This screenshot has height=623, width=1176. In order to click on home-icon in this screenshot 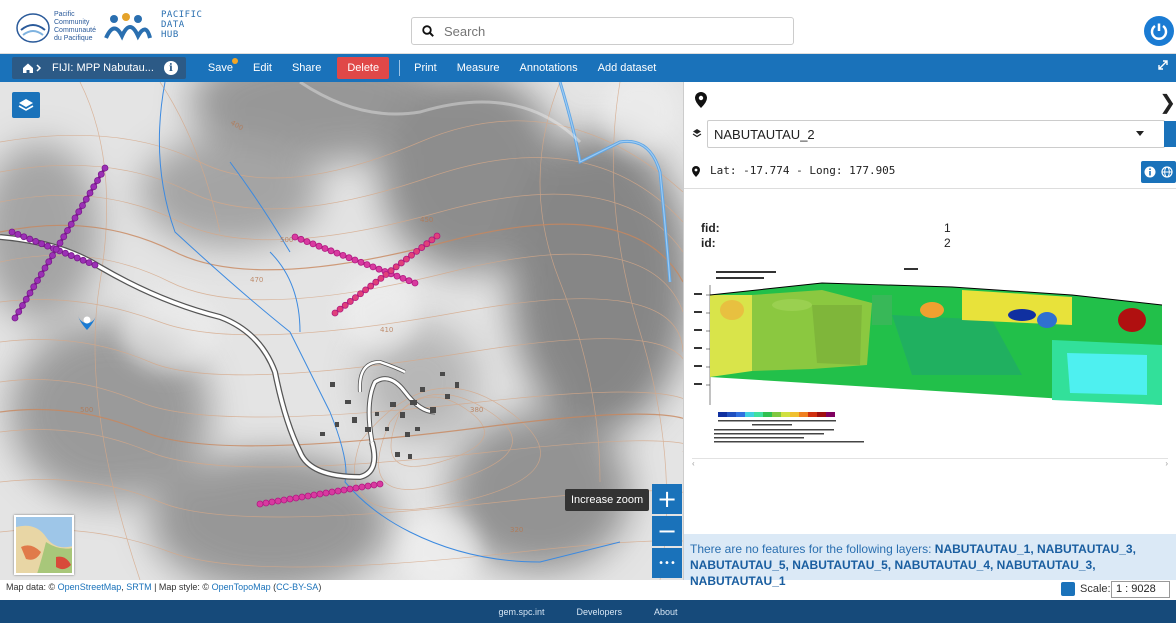, I will do `click(32, 68)`.